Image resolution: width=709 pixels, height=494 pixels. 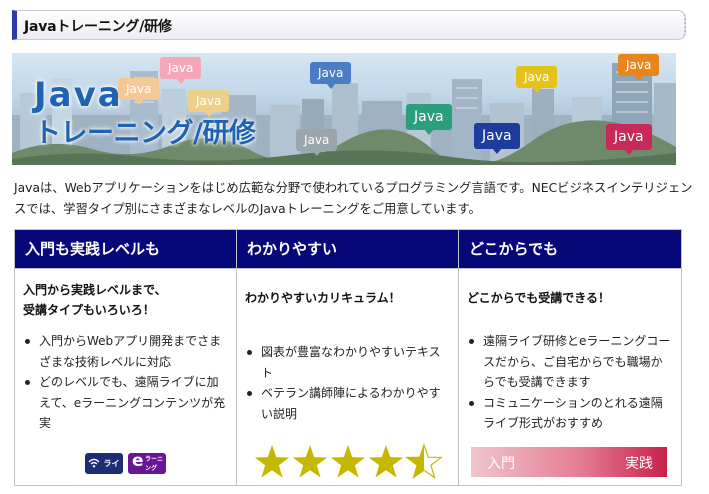 I want to click on banner-title-java: Java, so click(x=78, y=95).